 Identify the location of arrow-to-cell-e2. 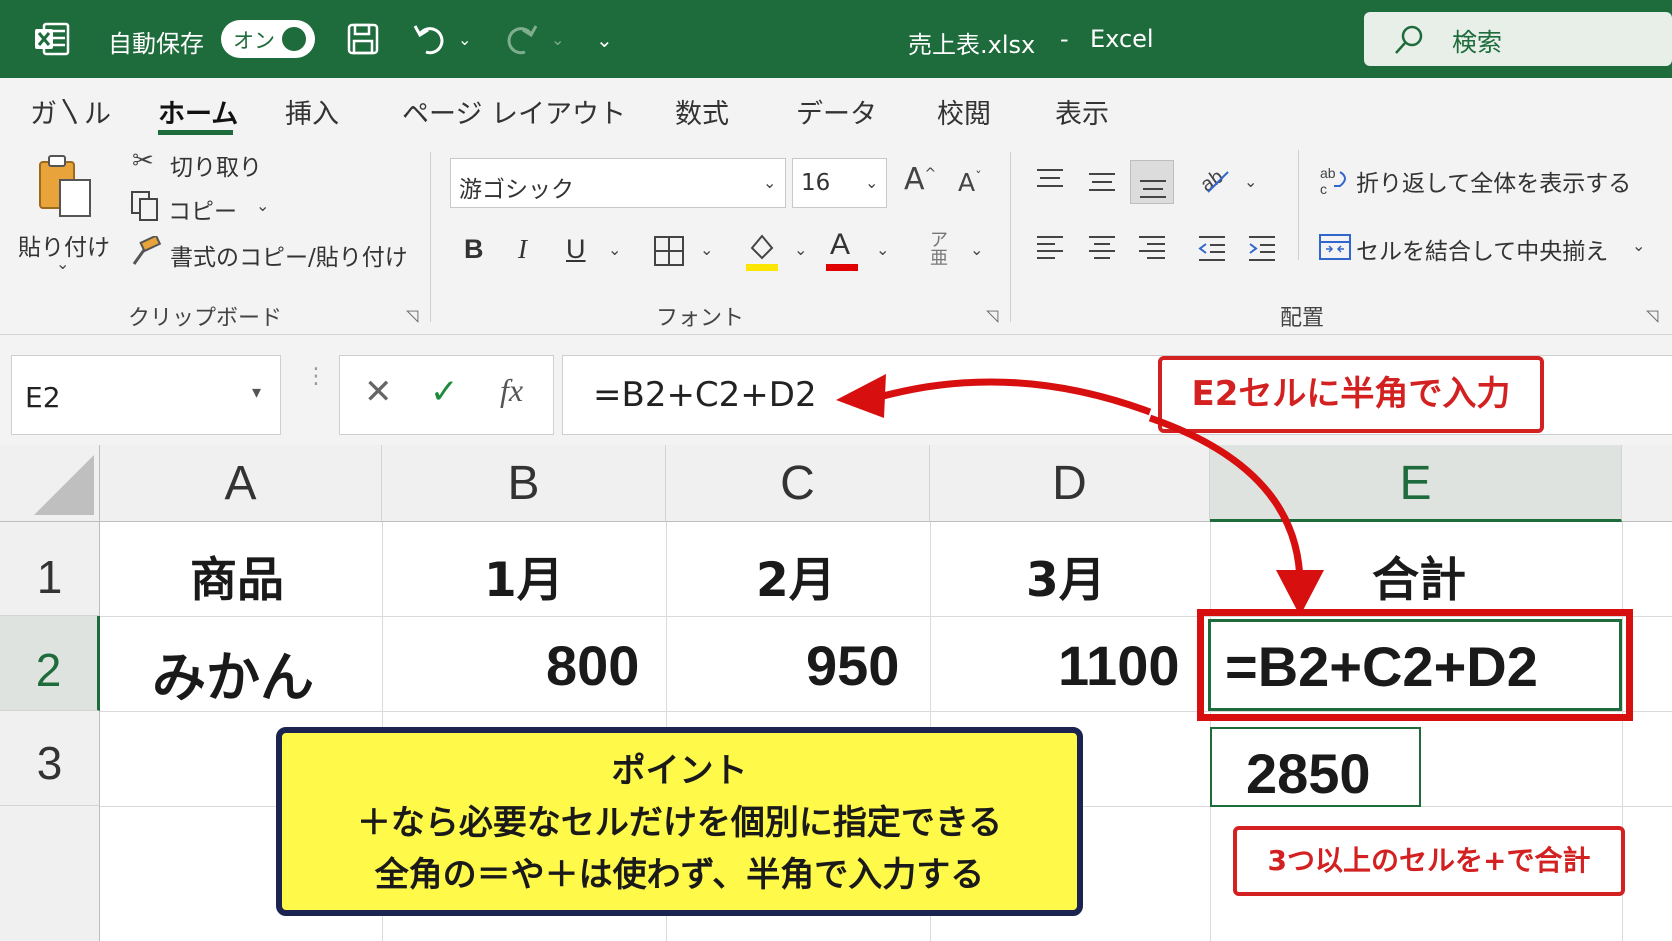
(1226, 500).